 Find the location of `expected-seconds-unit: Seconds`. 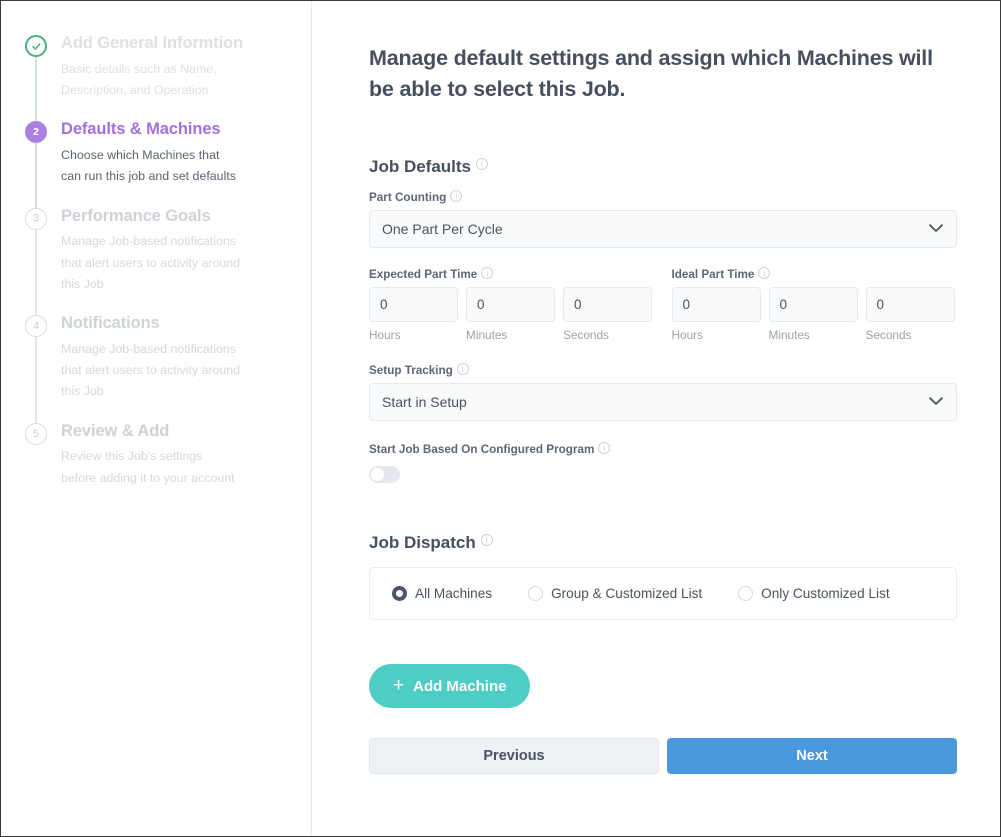

expected-seconds-unit: Seconds is located at coordinates (586, 335).